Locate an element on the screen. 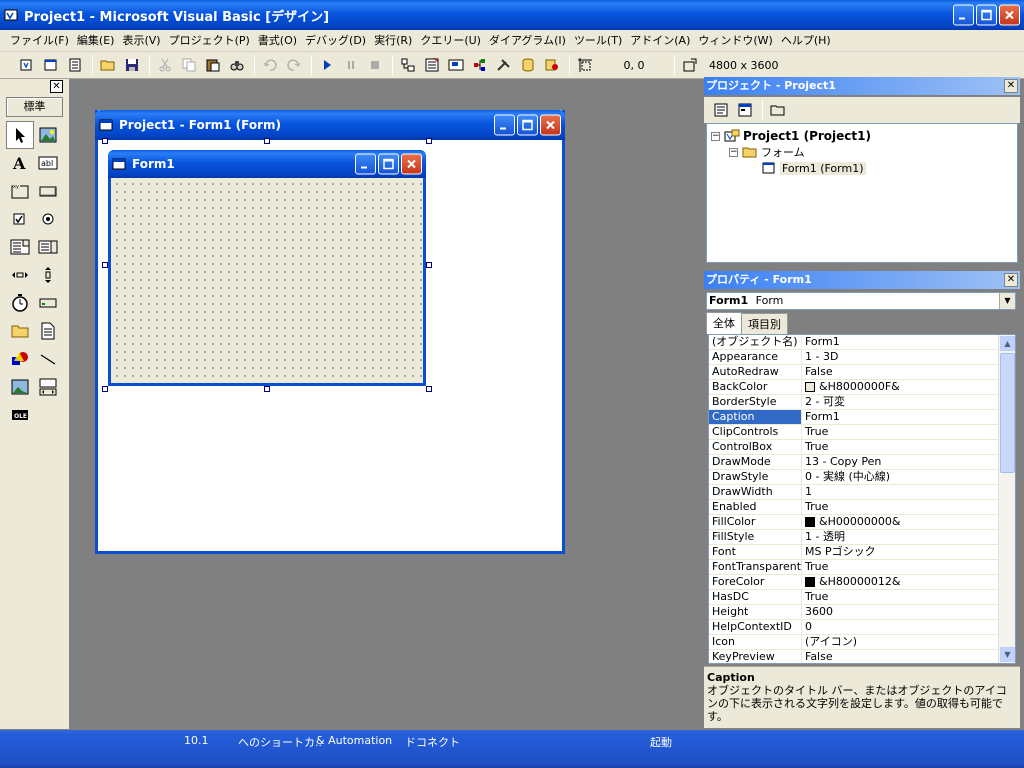 The image size is (1024, 768). start-icon is located at coordinates (327, 65).